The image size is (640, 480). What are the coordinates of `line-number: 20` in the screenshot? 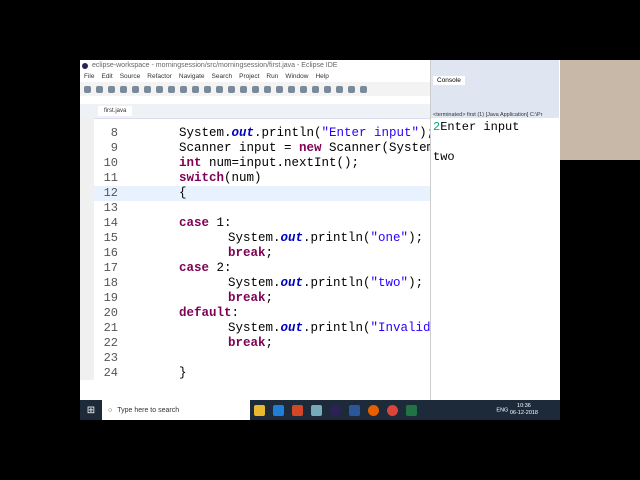 It's located at (110, 313).